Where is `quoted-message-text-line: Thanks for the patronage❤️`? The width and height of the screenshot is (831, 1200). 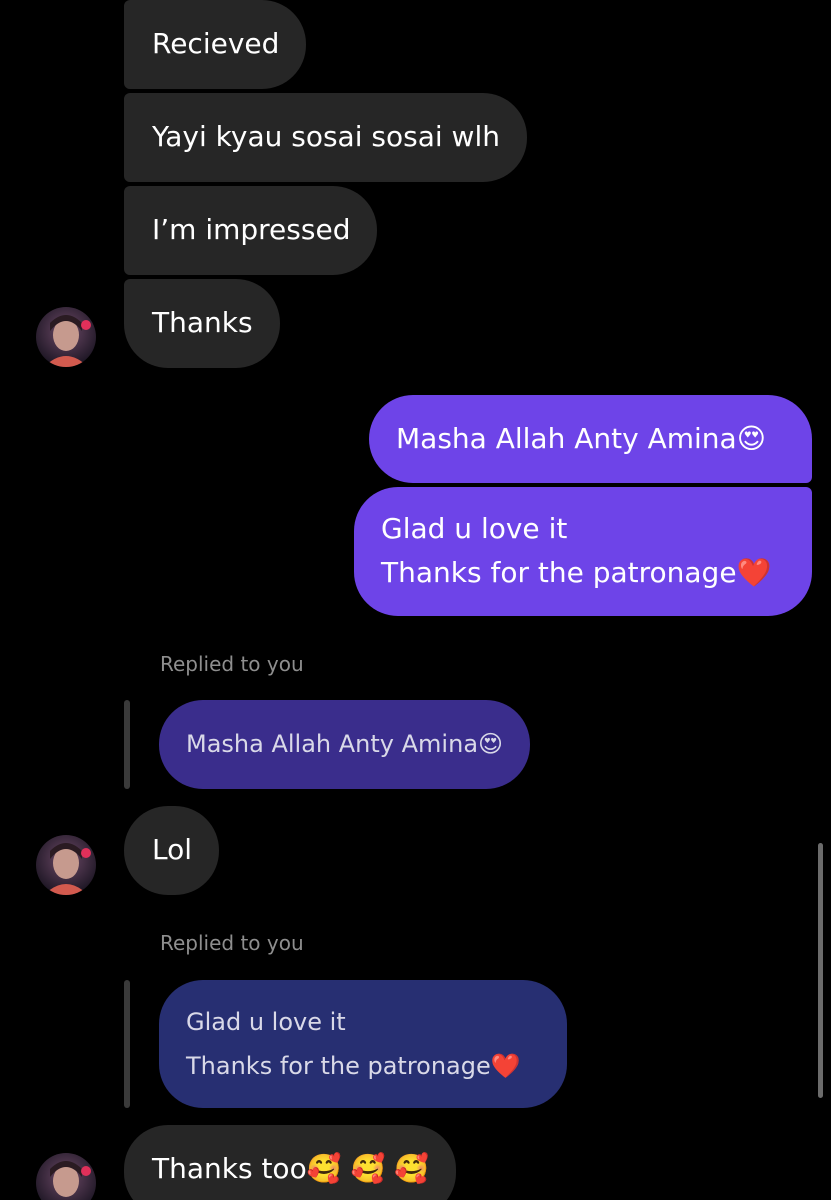 quoted-message-text-line: Thanks for the patronage❤️ is located at coordinates (353, 1066).